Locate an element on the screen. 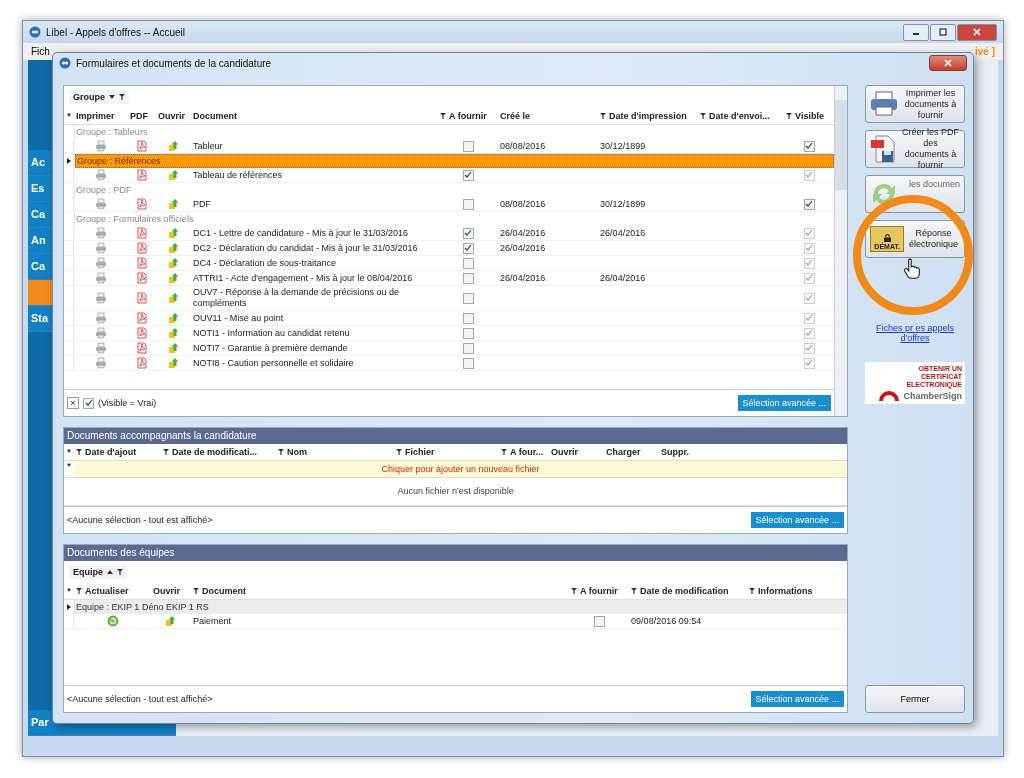  action-button: Imprimer les documents à fournir is located at coordinates (915, 104).